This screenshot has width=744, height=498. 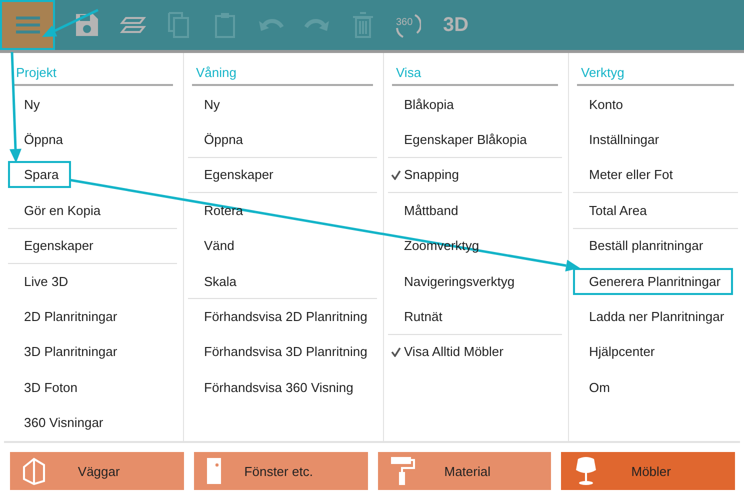 I want to click on menu-item: Ladda ner Planritningar, so click(x=654, y=316).